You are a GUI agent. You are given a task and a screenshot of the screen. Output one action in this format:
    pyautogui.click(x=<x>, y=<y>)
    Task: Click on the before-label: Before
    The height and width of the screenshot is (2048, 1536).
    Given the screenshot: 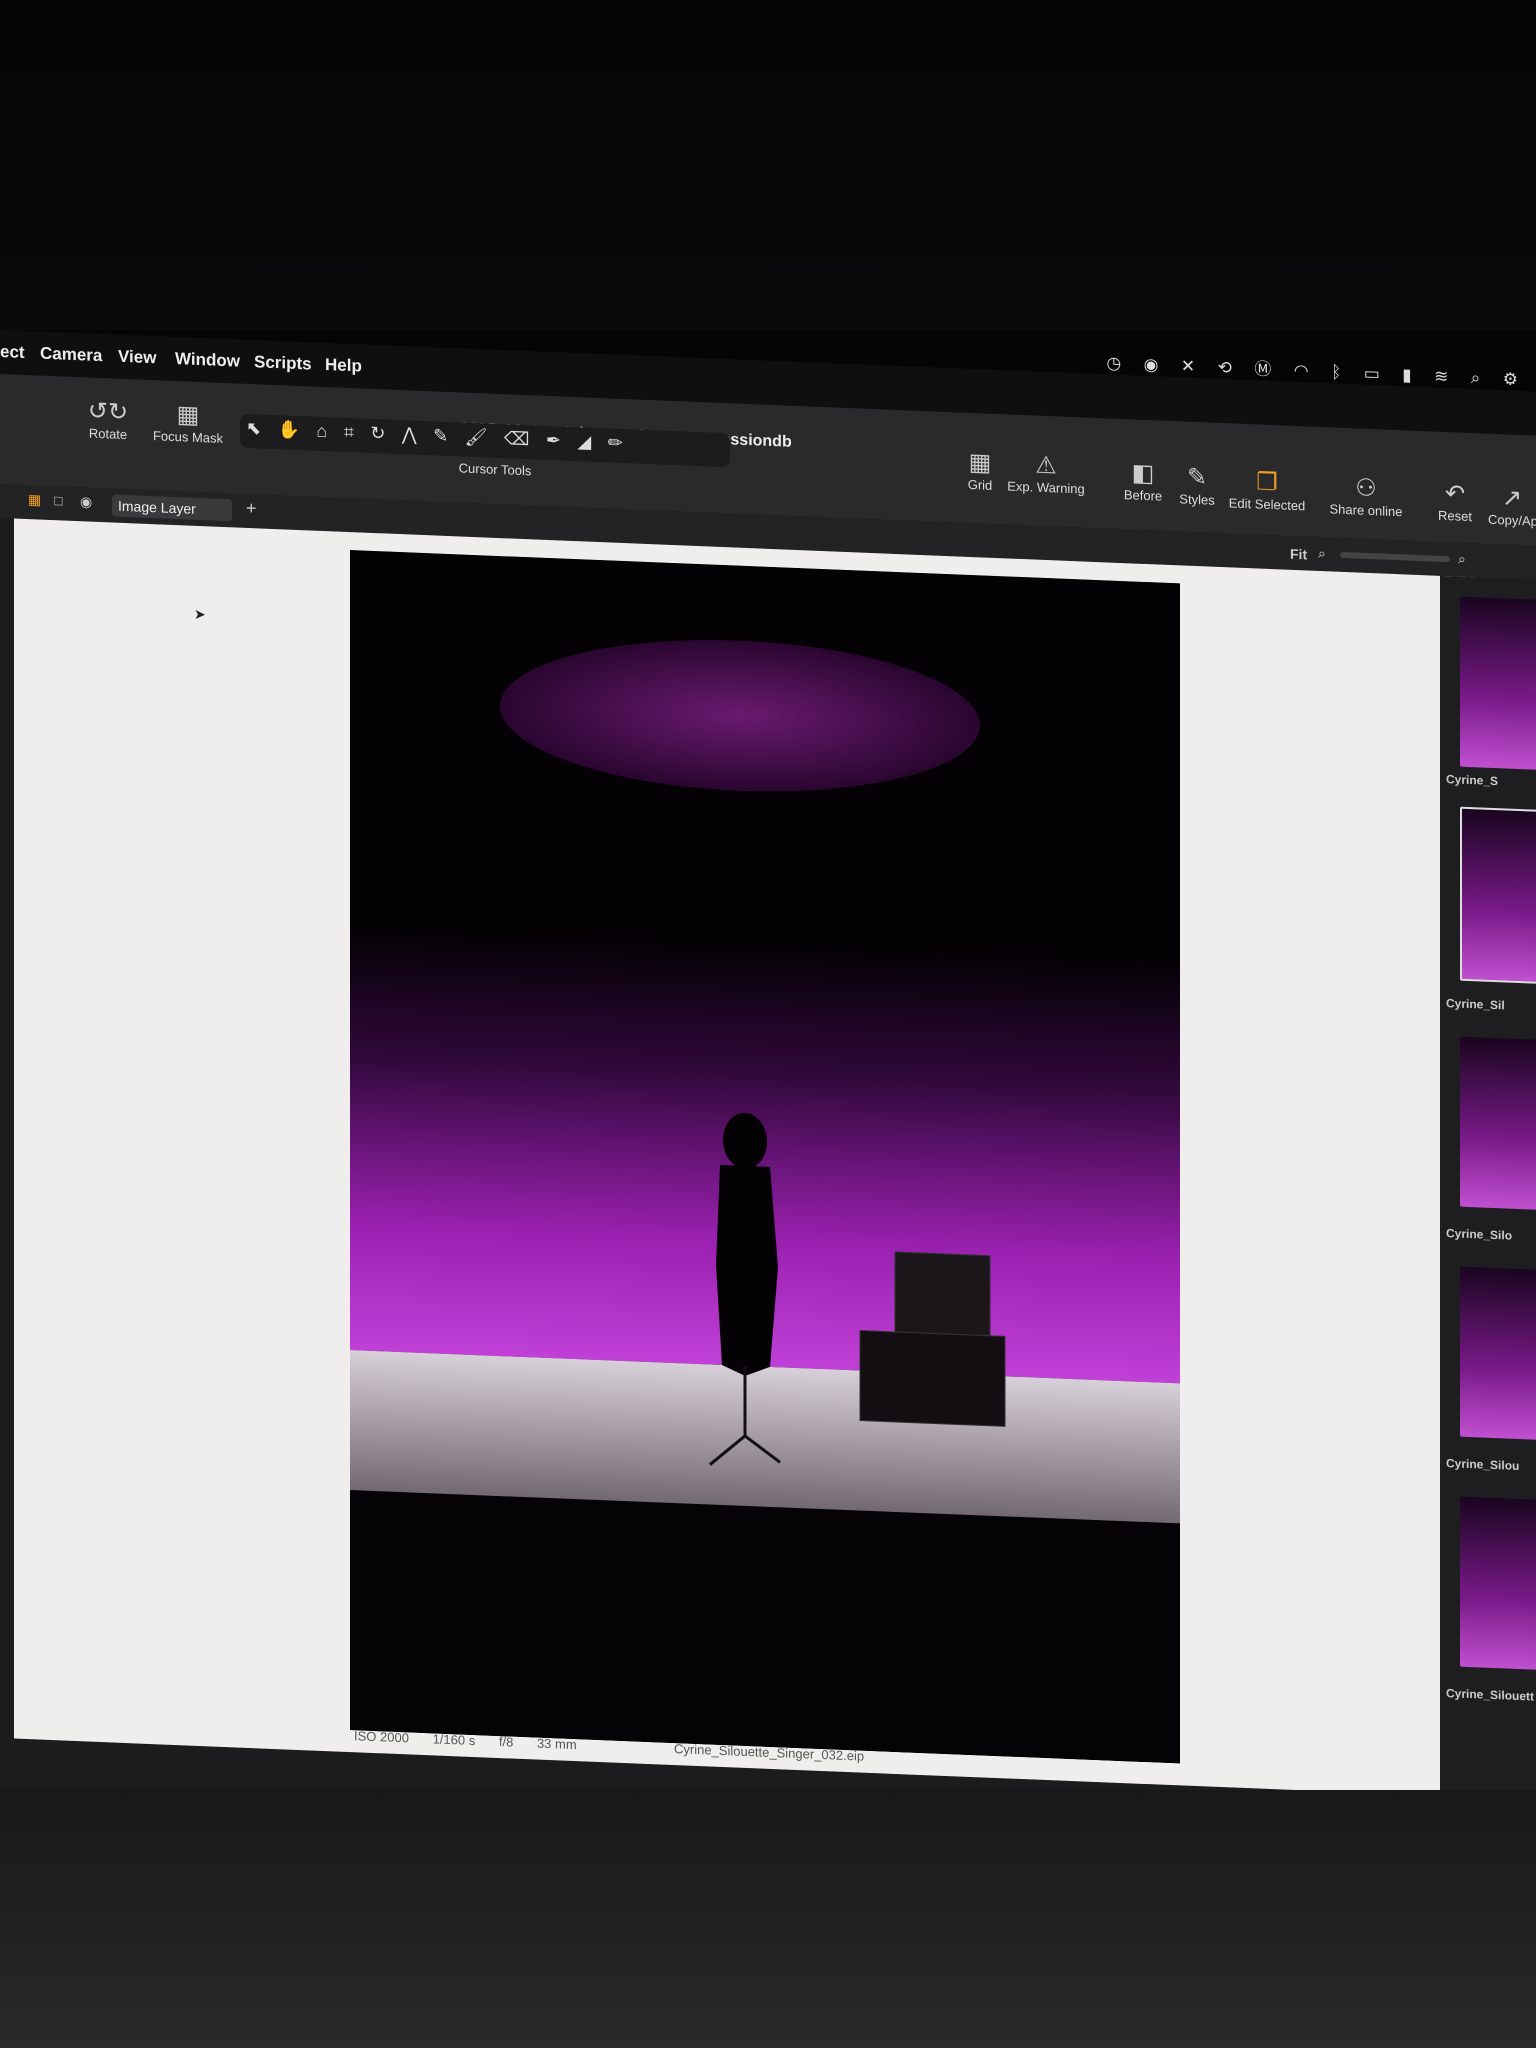 What is the action you would take?
    pyautogui.click(x=1143, y=495)
    